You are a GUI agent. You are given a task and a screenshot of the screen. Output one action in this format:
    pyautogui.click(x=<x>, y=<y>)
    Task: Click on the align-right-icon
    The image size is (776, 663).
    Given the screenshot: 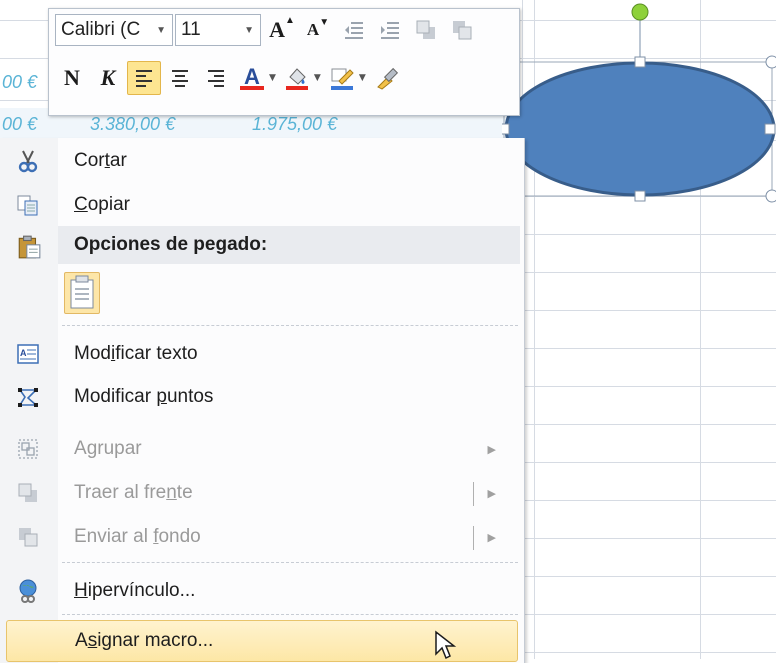 What is the action you would take?
    pyautogui.click(x=216, y=78)
    